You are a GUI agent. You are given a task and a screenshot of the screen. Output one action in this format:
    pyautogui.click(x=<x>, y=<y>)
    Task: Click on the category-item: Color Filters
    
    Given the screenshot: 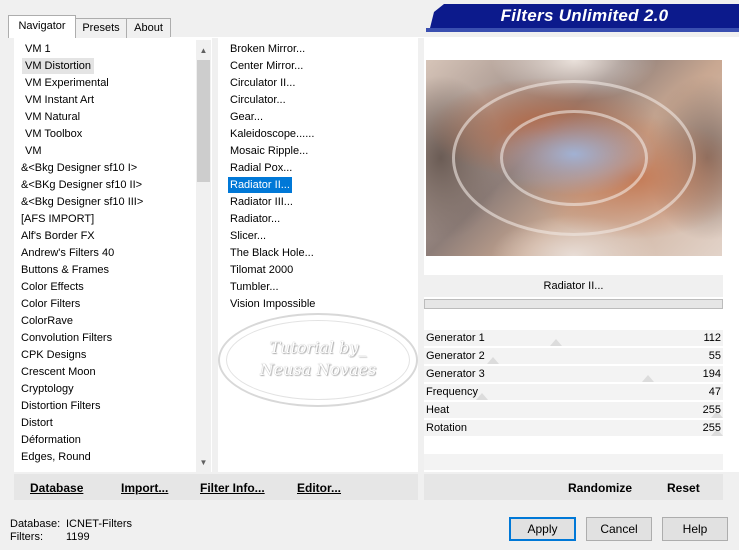 What is the action you would take?
    pyautogui.click(x=50, y=304)
    